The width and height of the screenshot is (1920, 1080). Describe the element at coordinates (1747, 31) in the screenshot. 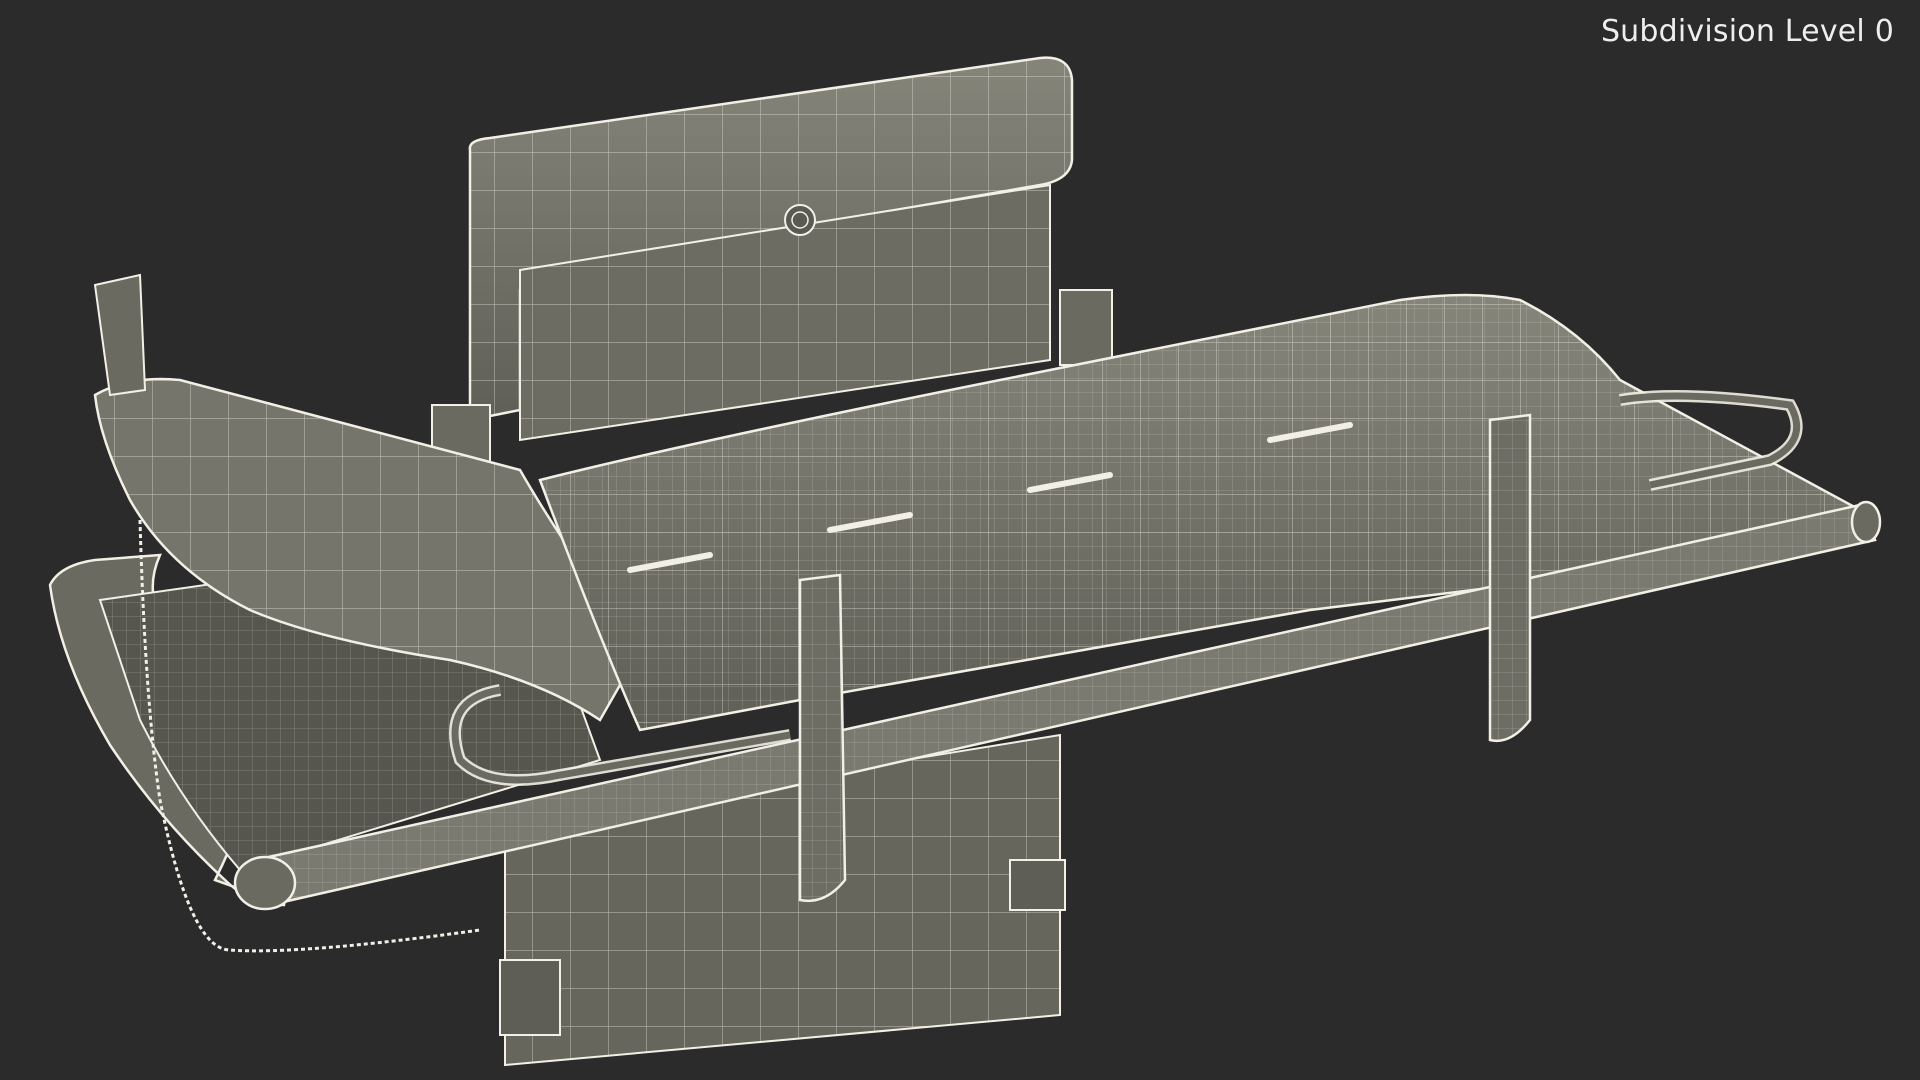

I see `subdivision-level-label: Subdivision Level 0` at that location.